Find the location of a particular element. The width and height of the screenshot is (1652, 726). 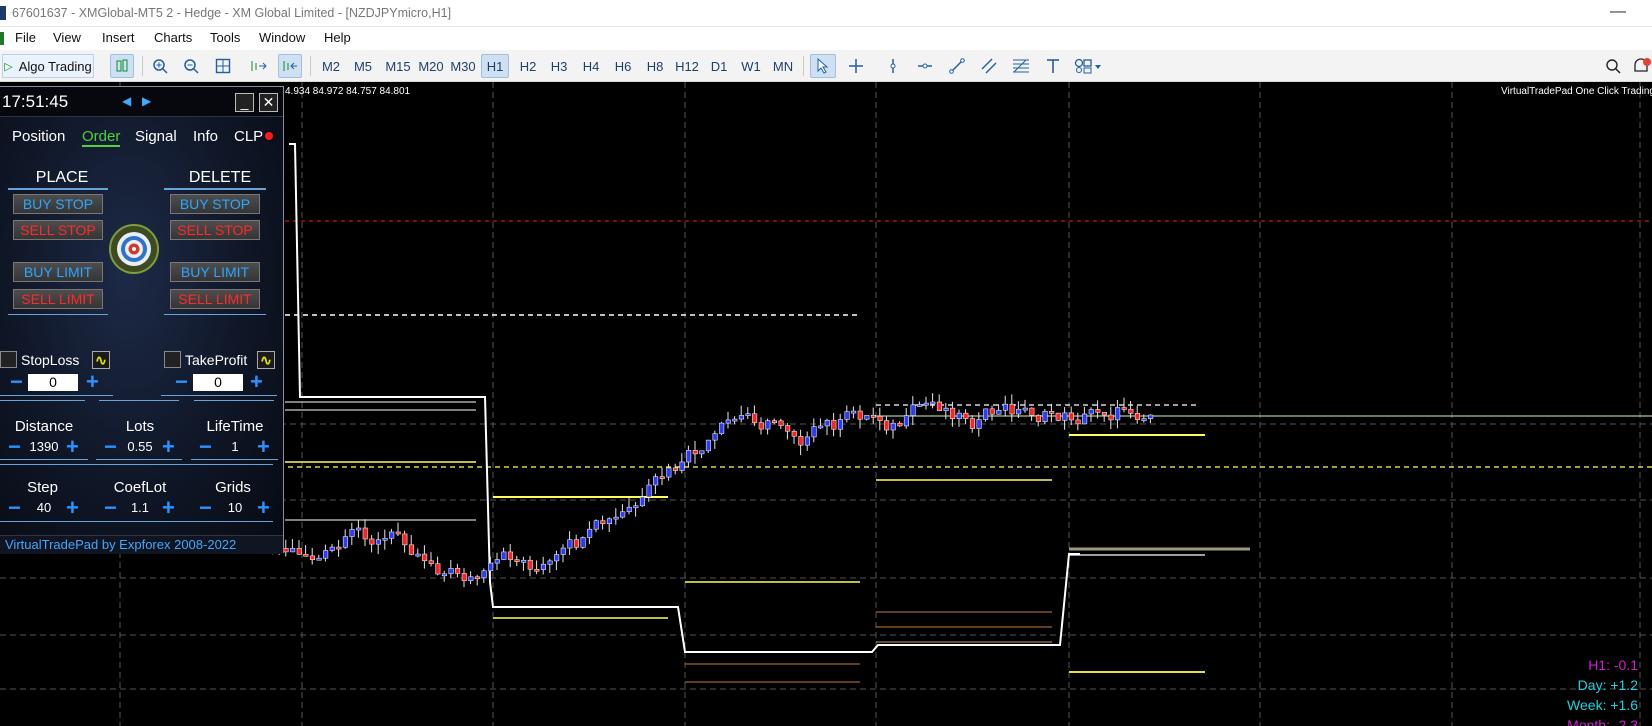

chart-shift-icon is located at coordinates (290, 66).